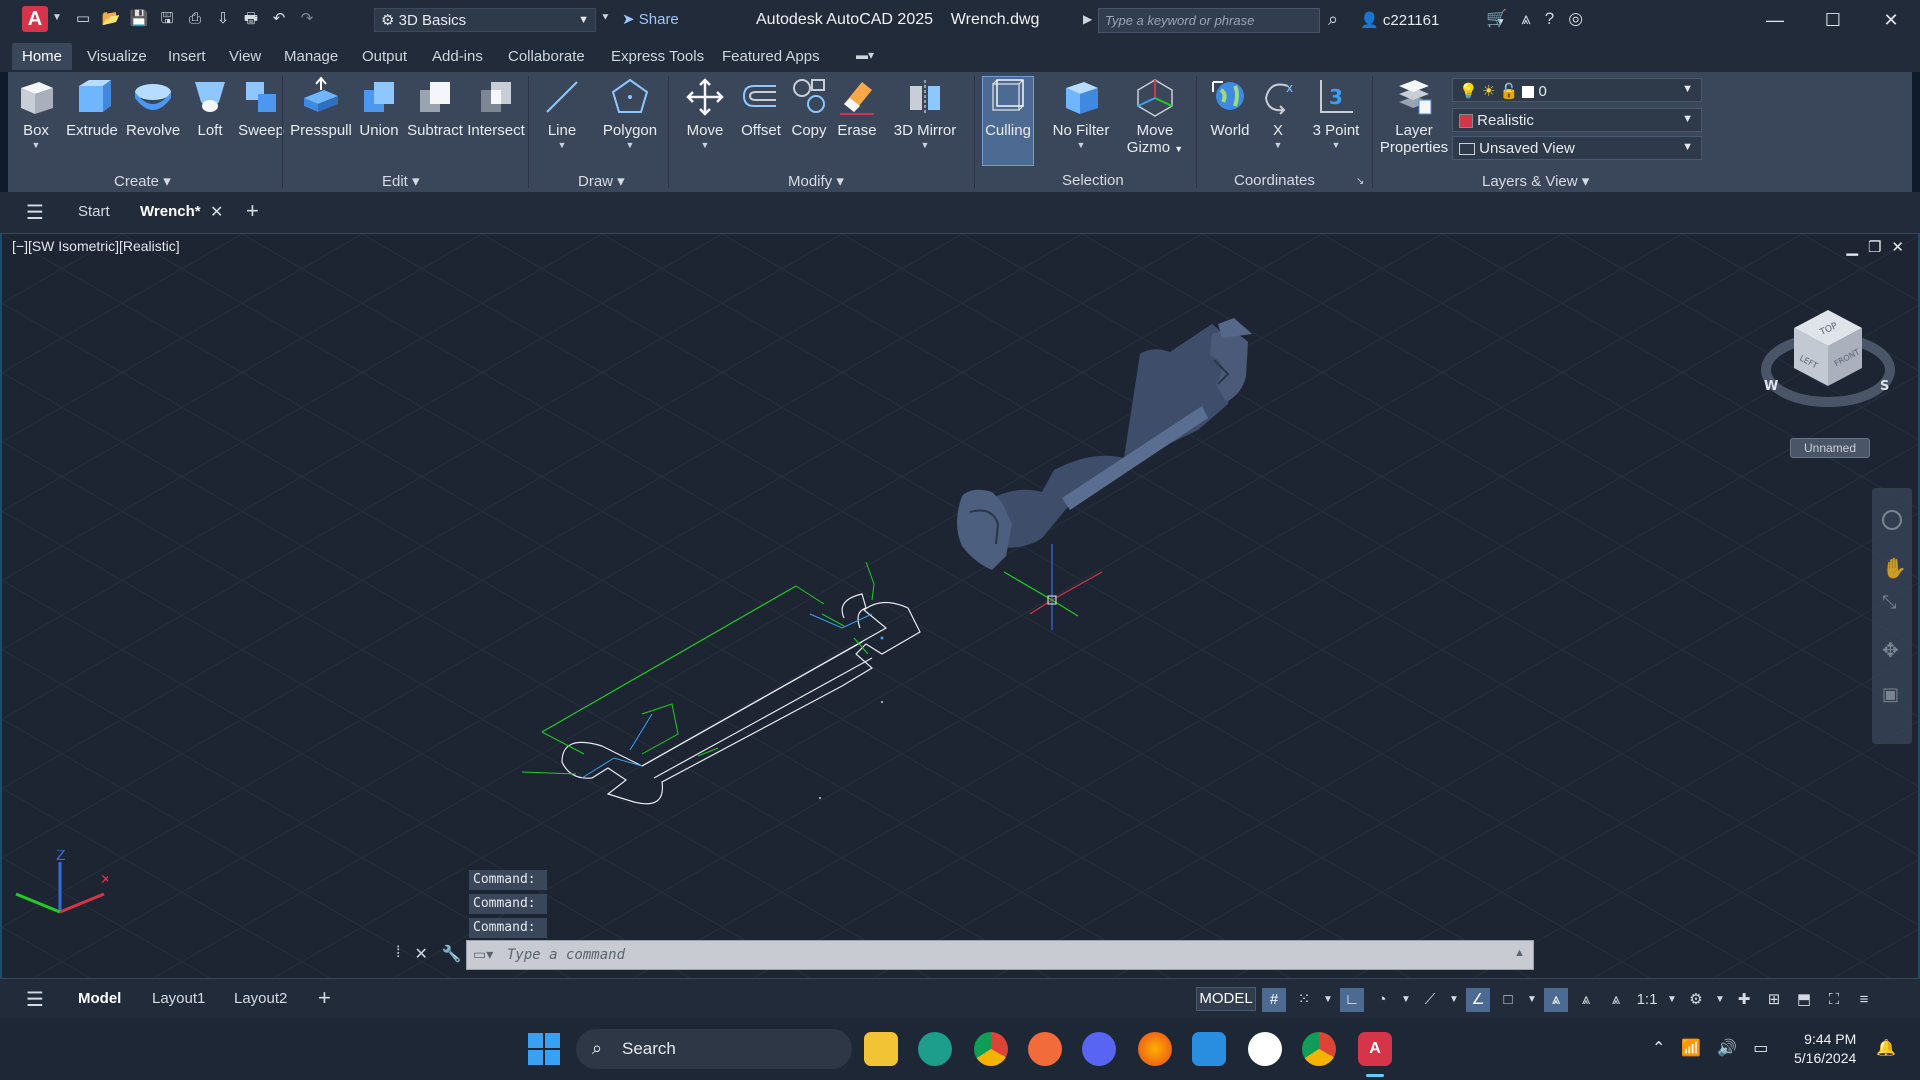 The width and height of the screenshot is (1920, 1080). Describe the element at coordinates (1575, 19) in the screenshot. I see `feedback-icon: ◎` at that location.